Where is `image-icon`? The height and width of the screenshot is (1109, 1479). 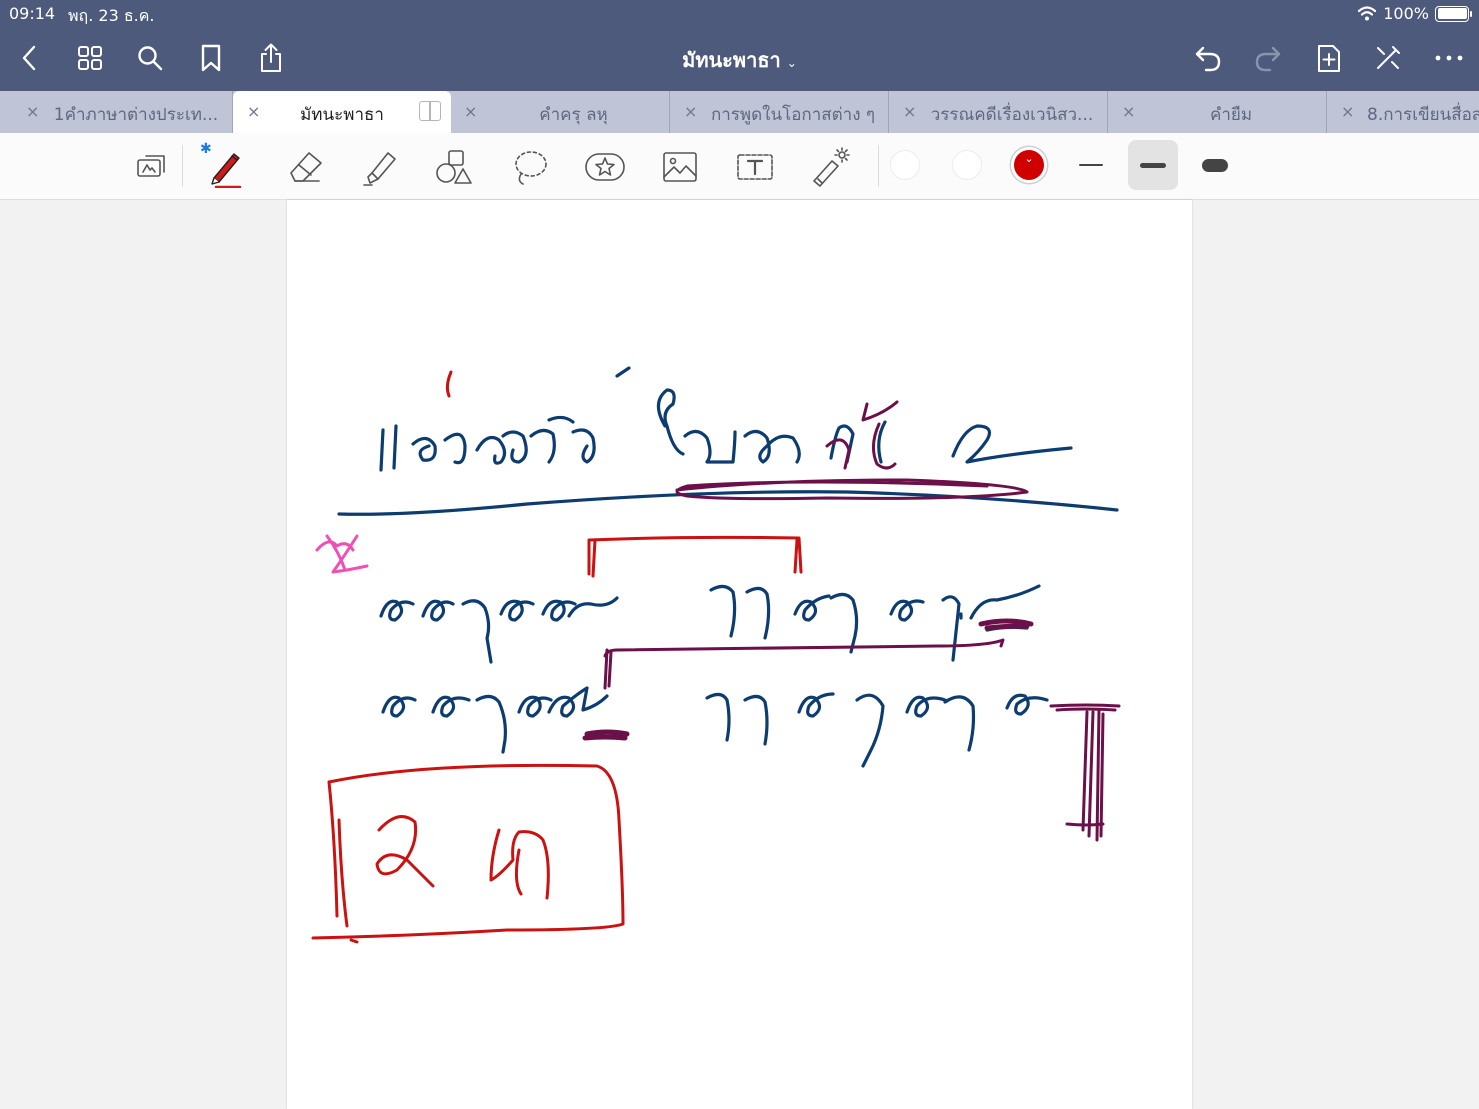 image-icon is located at coordinates (680, 167).